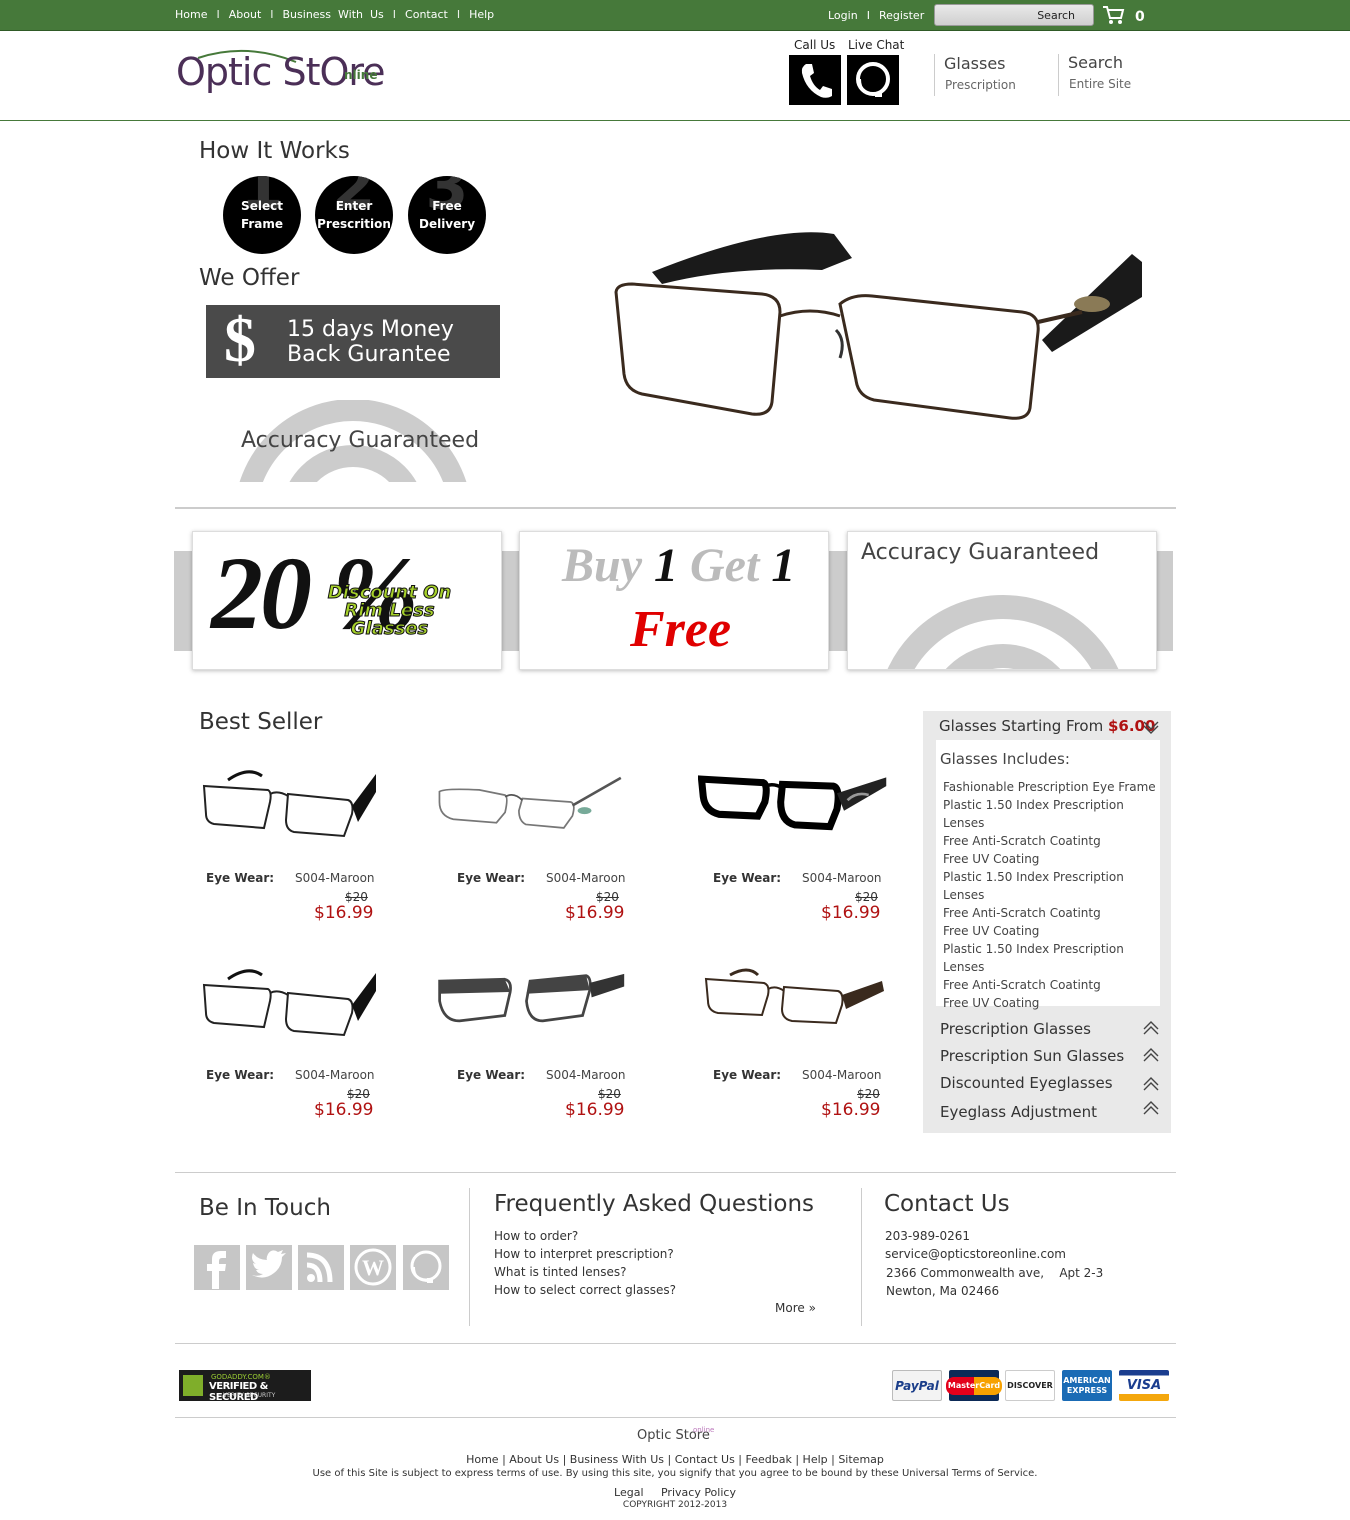  Describe the element at coordinates (1114, 15) in the screenshot. I see `cart-icon` at that location.